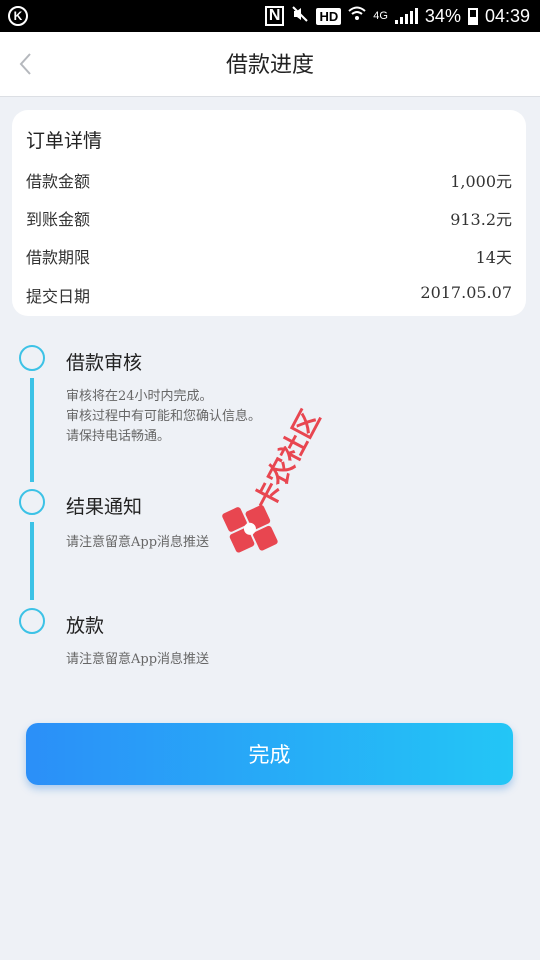 The image size is (540, 960). Describe the element at coordinates (493, 257) in the screenshot. I see `loan-term-value: 14天` at that location.